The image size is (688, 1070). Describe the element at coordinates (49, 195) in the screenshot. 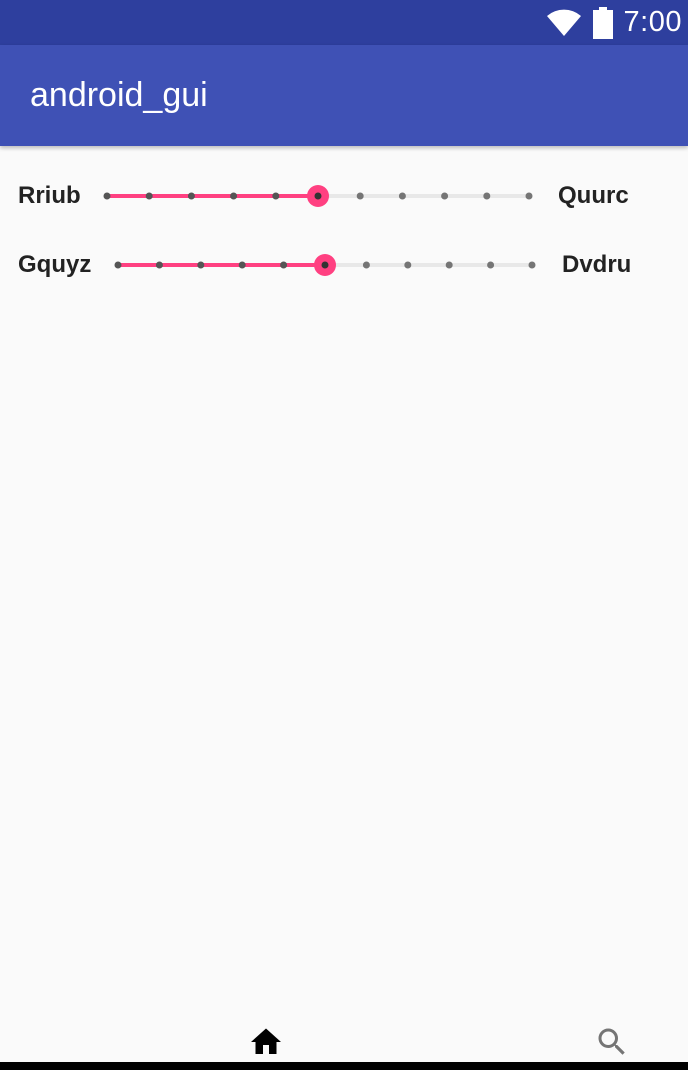

I see `slider-1-left-label: Rriub` at that location.